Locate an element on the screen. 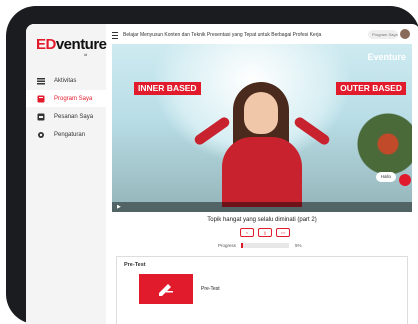  sidebar-item-aktivitas: Aktivitas is located at coordinates (66, 80).